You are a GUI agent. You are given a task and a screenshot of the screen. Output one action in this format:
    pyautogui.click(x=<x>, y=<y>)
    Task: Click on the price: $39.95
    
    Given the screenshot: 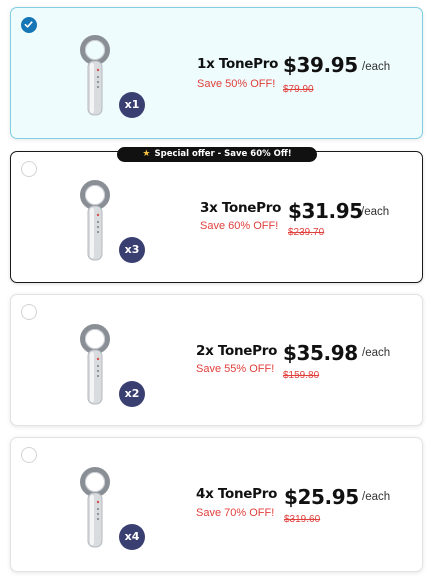 What is the action you would take?
    pyautogui.click(x=320, y=65)
    